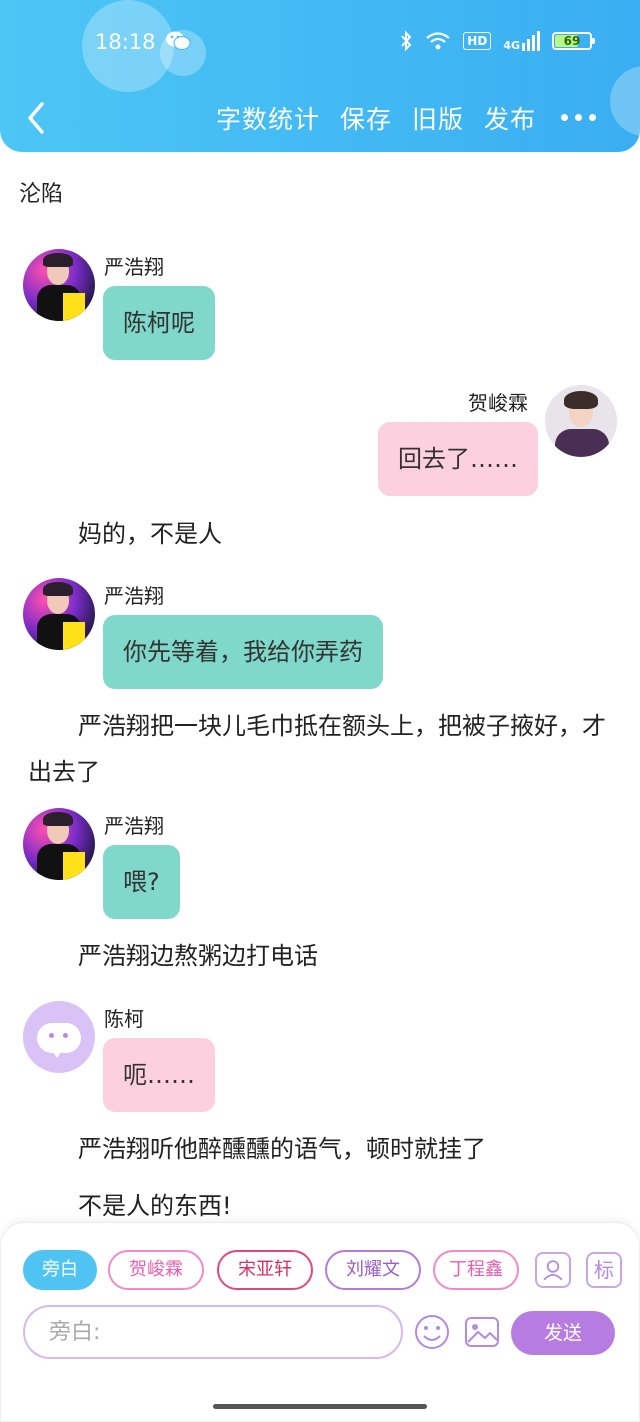 The width and height of the screenshot is (640, 1422). What do you see at coordinates (125, 42) in the screenshot?
I see `status-time: 18:18` at bounding box center [125, 42].